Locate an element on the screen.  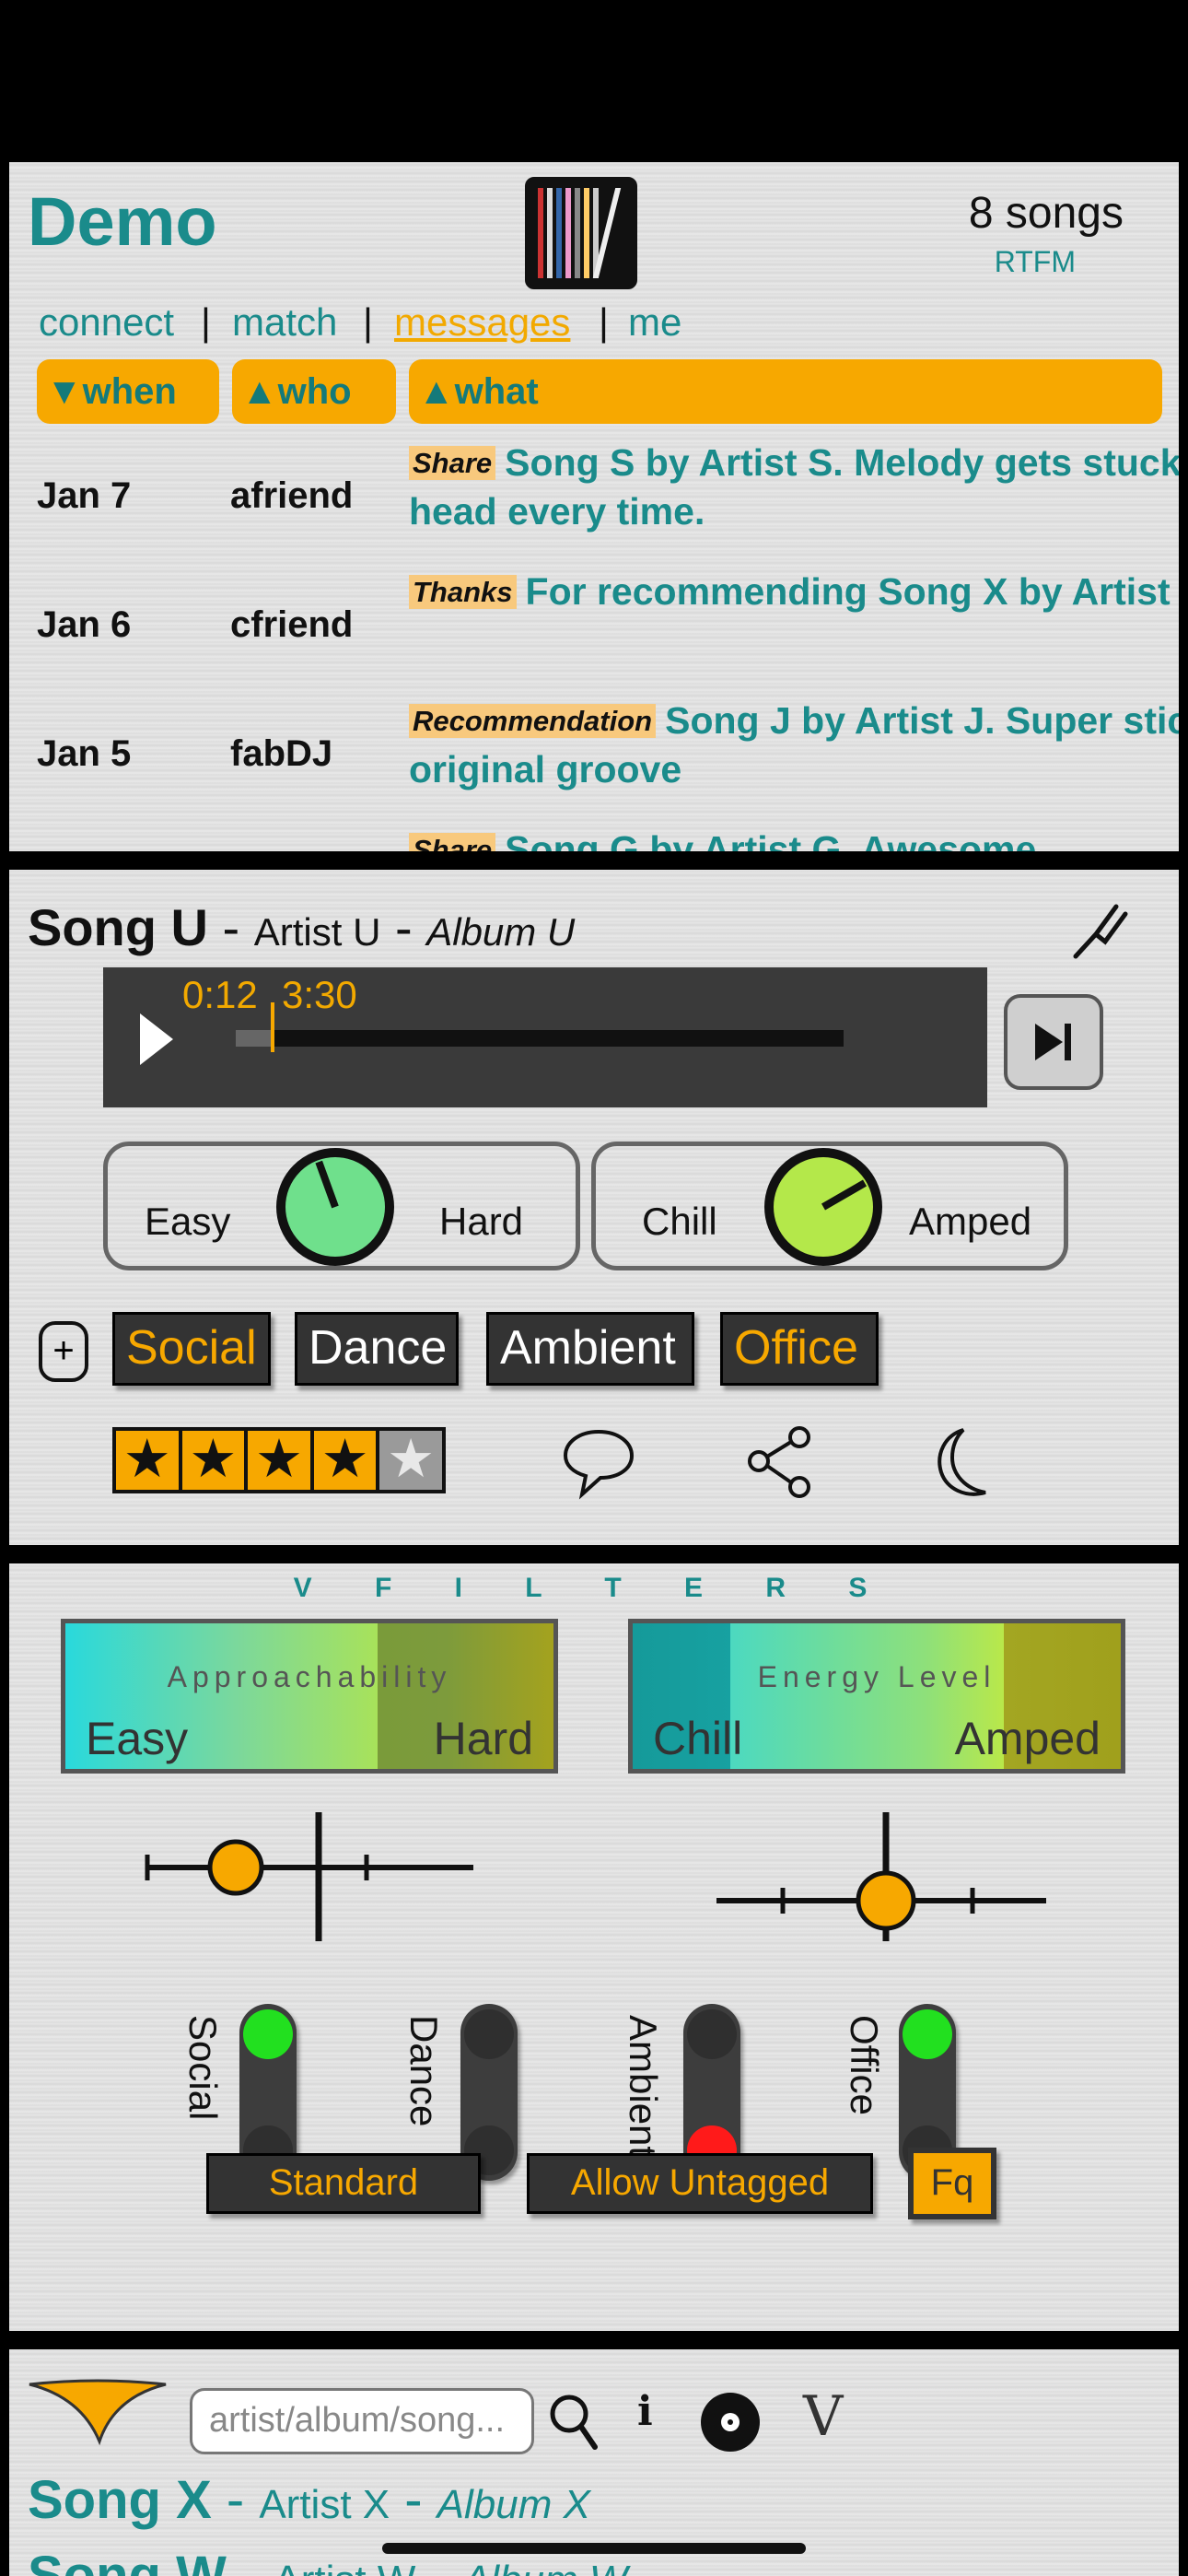
sort-what-button: ▲what is located at coordinates (785, 391).